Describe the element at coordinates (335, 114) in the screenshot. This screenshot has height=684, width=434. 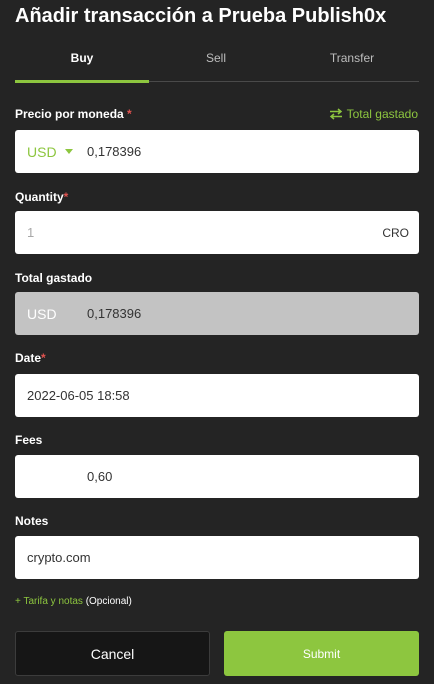
I see `swap-icon` at that location.